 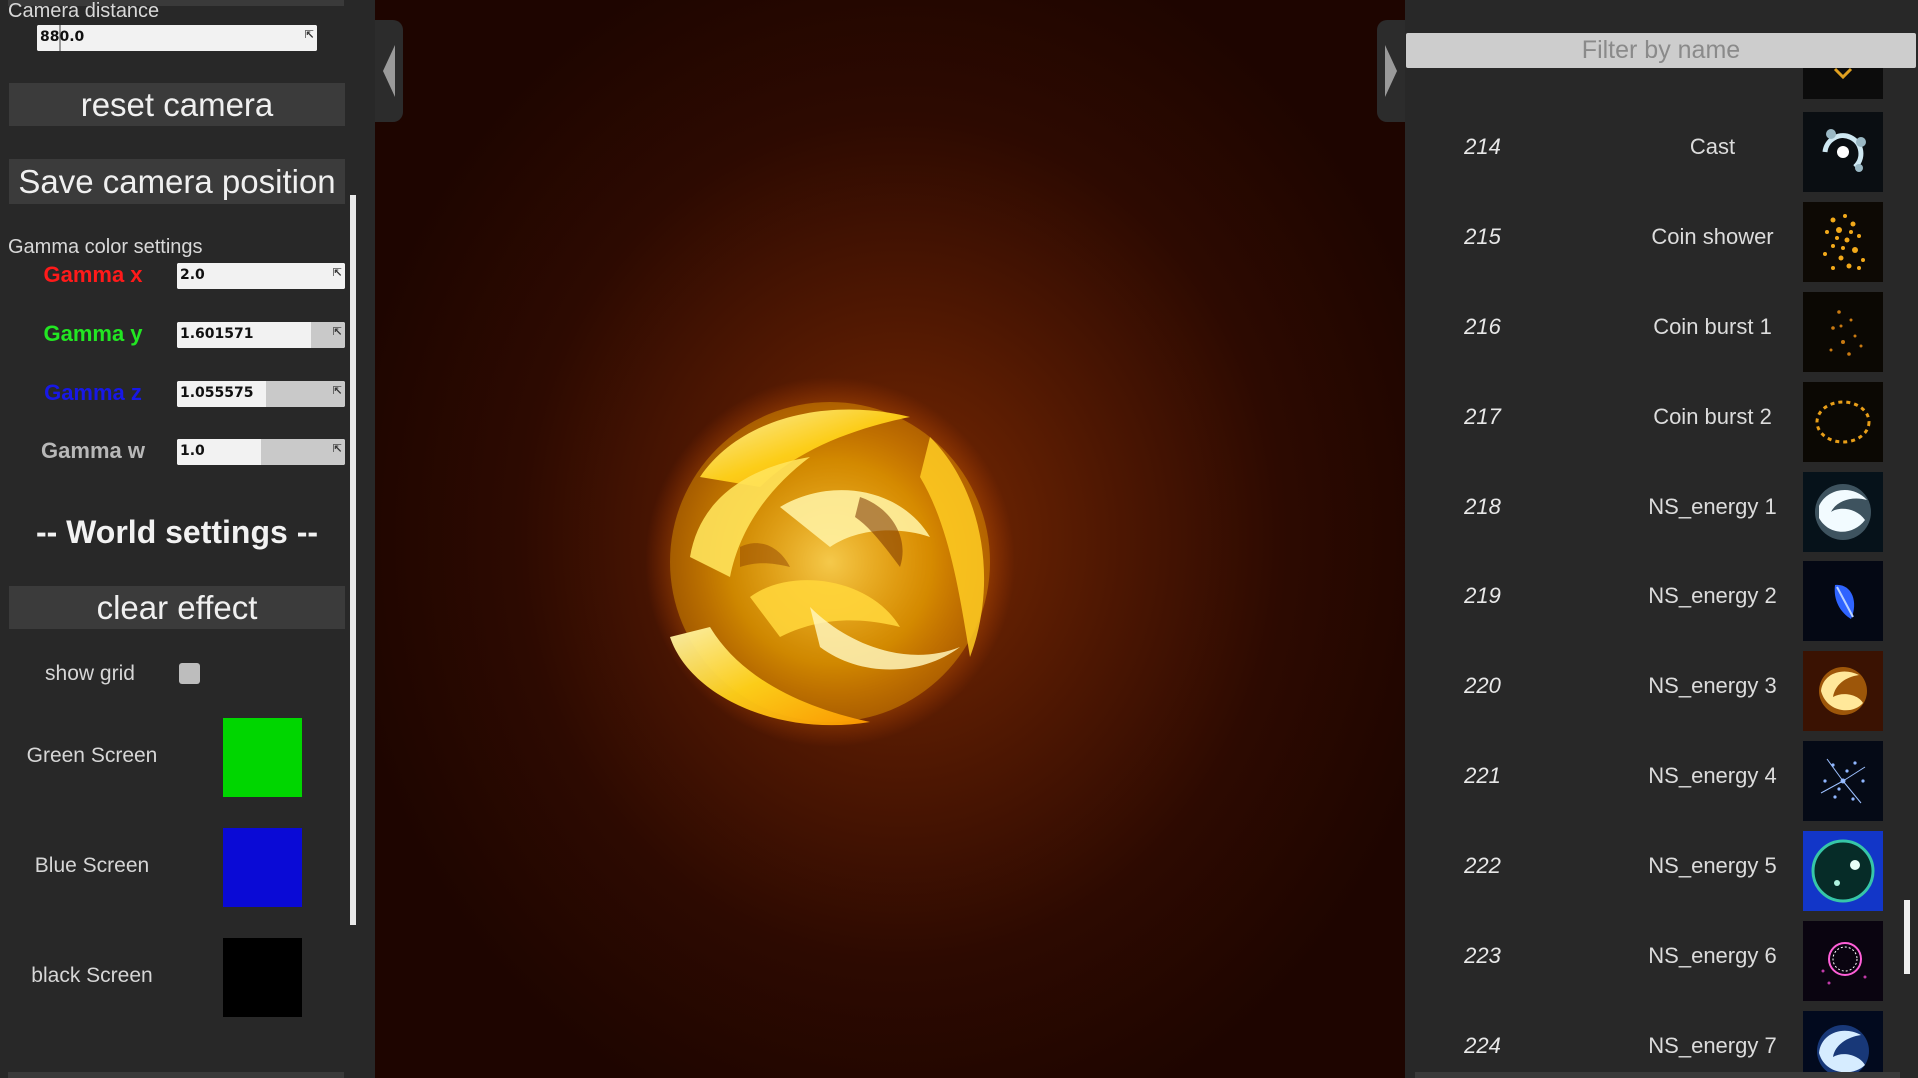 I want to click on fire-swirl-icon, so click(x=1843, y=691).